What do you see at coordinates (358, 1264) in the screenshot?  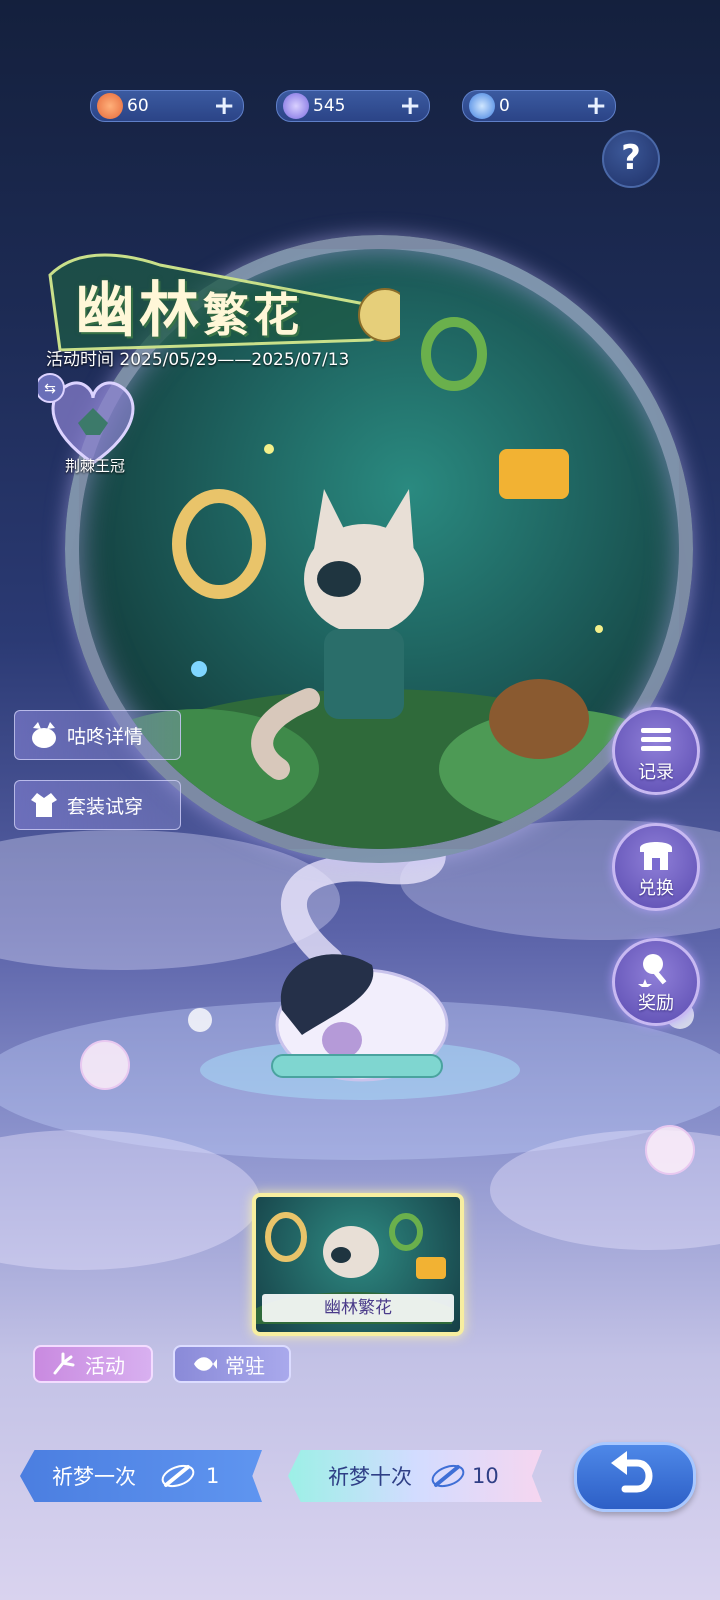 I see `event-pool-card: 幽林繁花` at bounding box center [358, 1264].